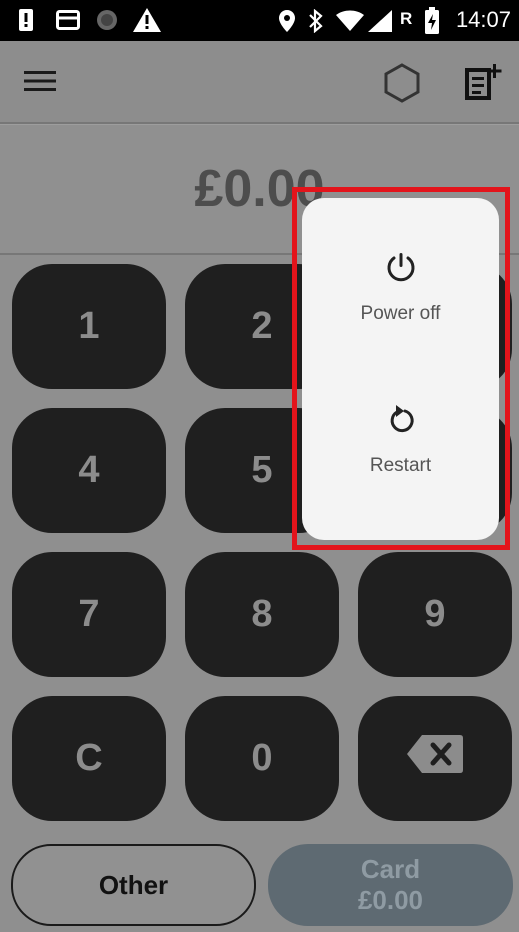 The width and height of the screenshot is (519, 932). Describe the element at coordinates (259, 20) in the screenshot. I see `status-bar: R 14:07` at that location.